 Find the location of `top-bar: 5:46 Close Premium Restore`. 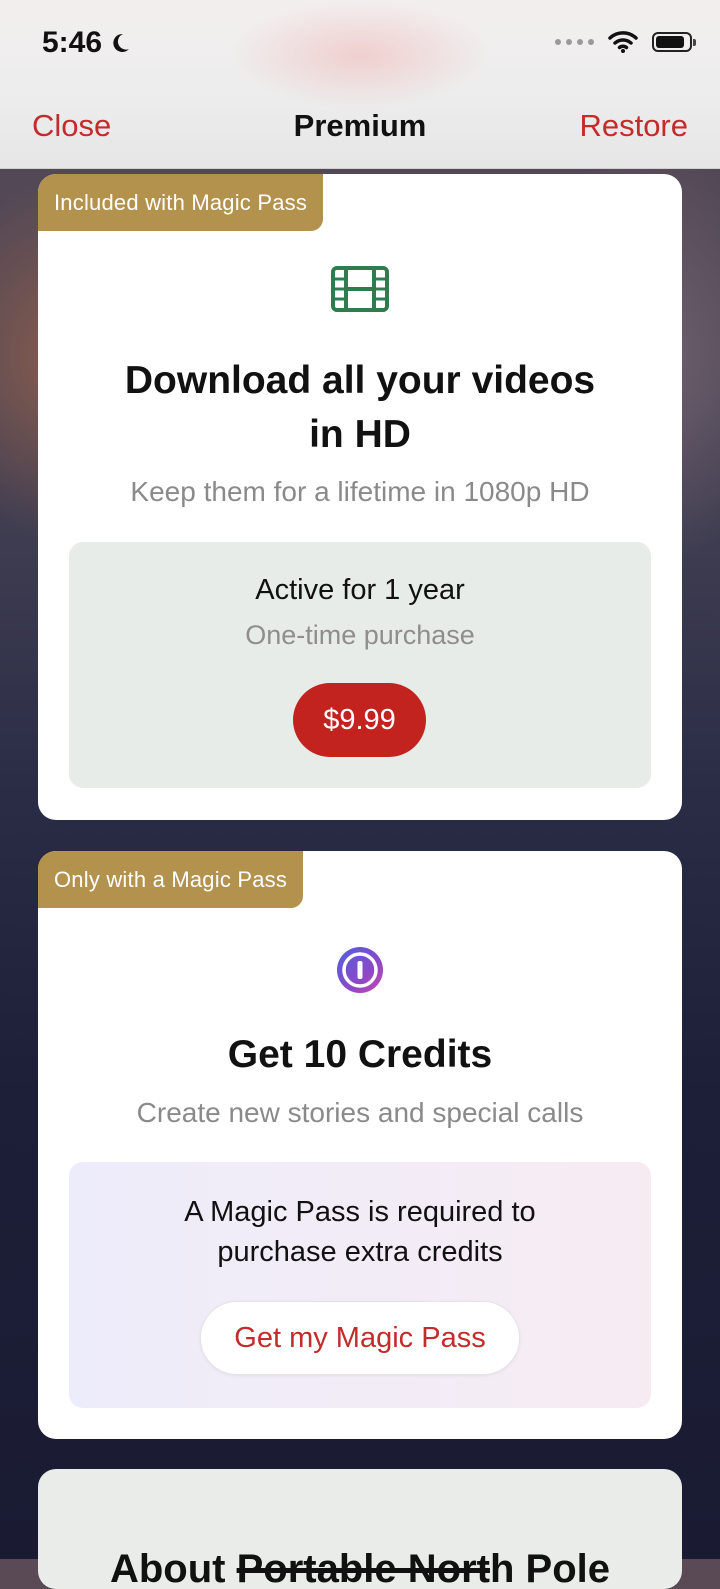

top-bar: 5:46 Close Premium Restore is located at coordinates (360, 84).